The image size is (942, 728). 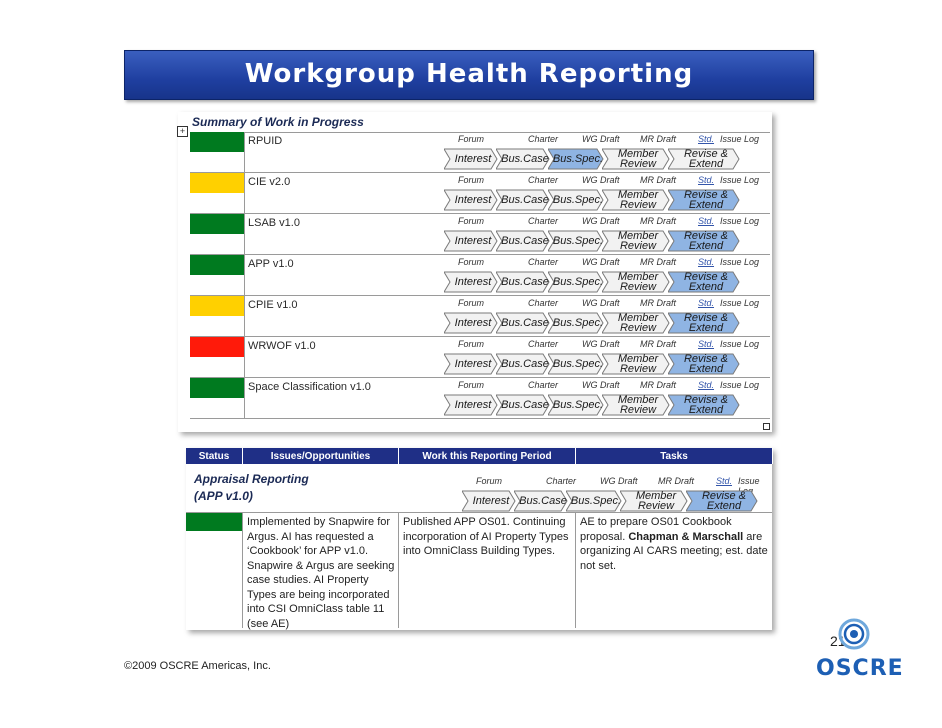 What do you see at coordinates (309, 387) in the screenshot?
I see `workgroup-name: Space Classification v1.0` at bounding box center [309, 387].